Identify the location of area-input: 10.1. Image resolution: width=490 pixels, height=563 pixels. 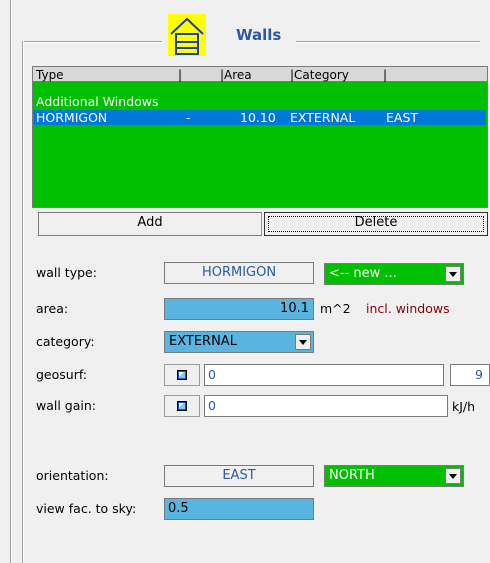
(239, 309).